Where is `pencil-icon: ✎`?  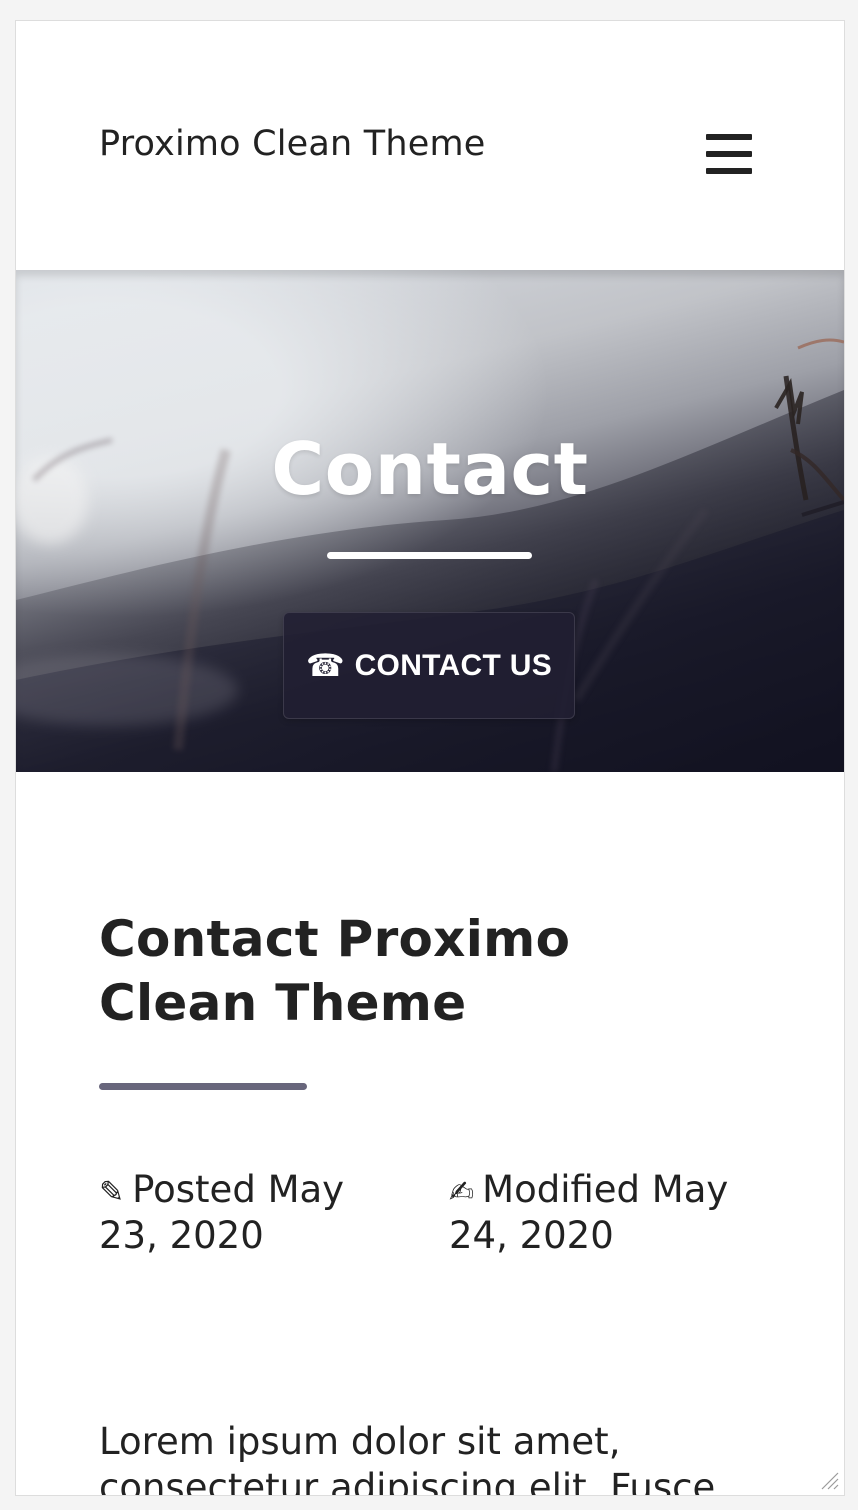 pencil-icon: ✎ is located at coordinates (112, 1192).